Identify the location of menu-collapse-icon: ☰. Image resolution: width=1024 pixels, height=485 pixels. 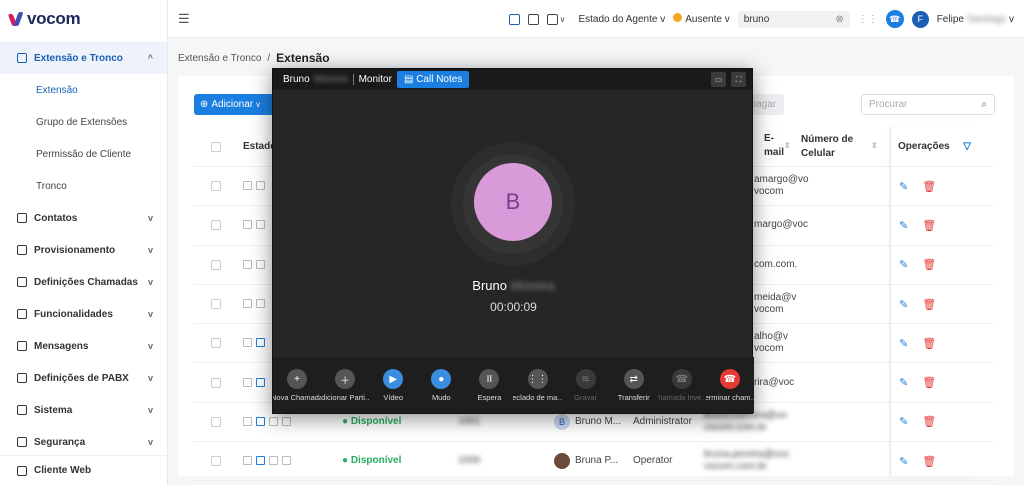
(184, 19).